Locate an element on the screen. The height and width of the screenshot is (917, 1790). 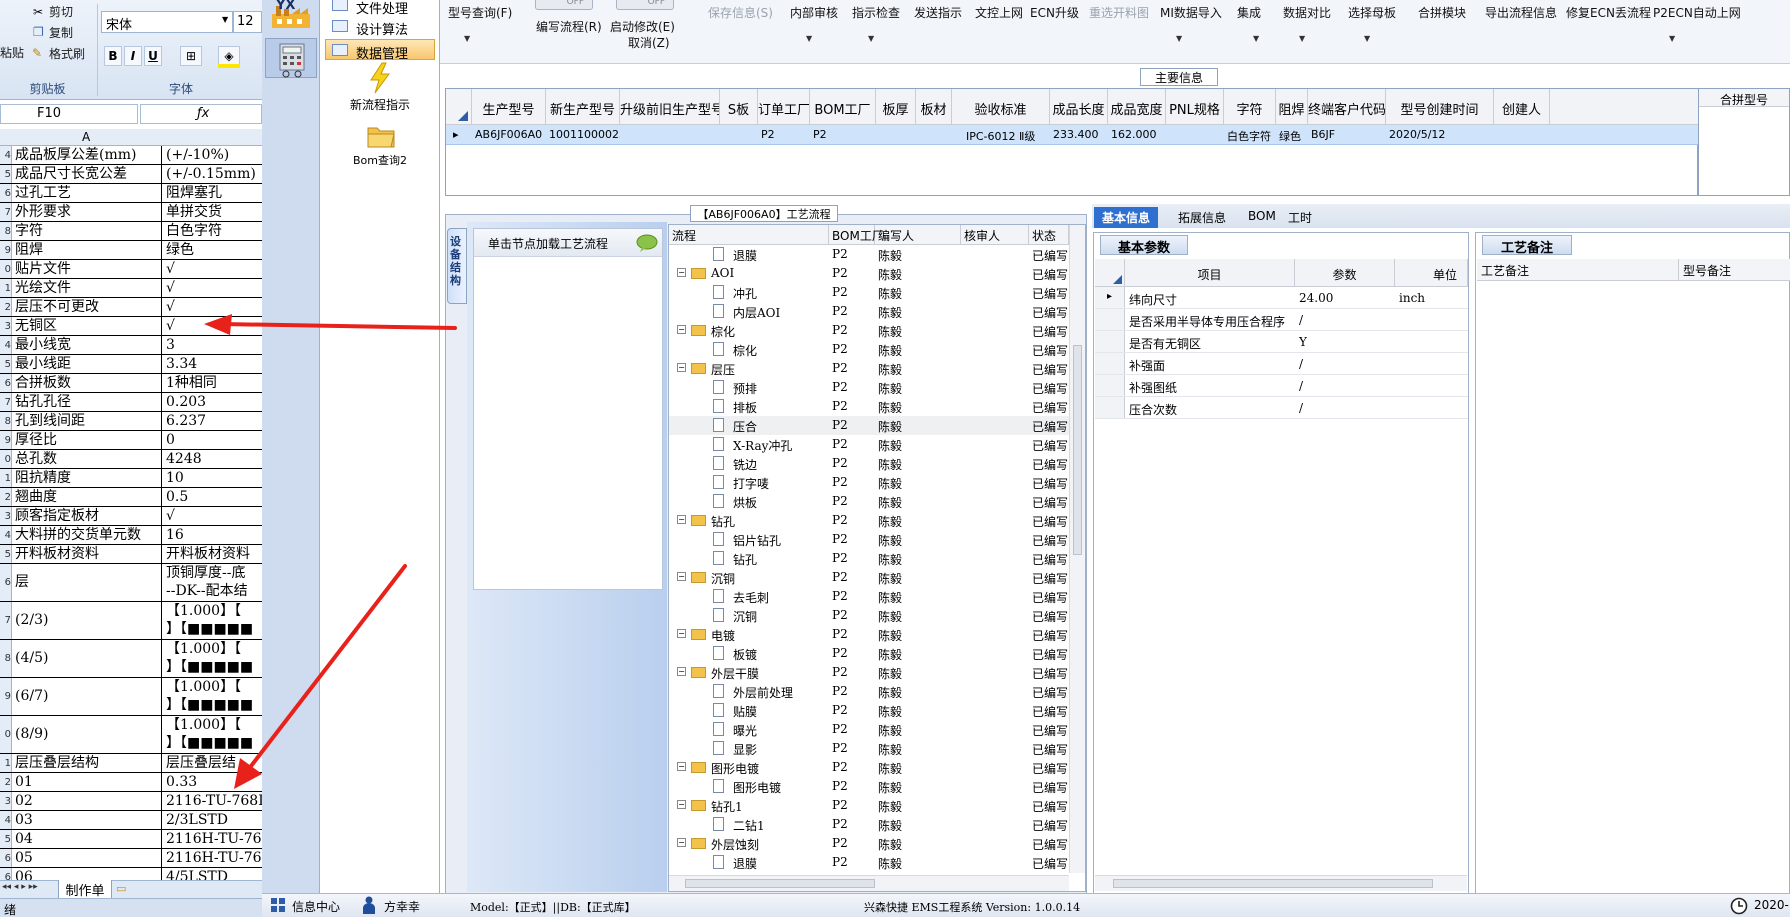
cell-a: 大料拼的交货单元数 is located at coordinates (88, 535).